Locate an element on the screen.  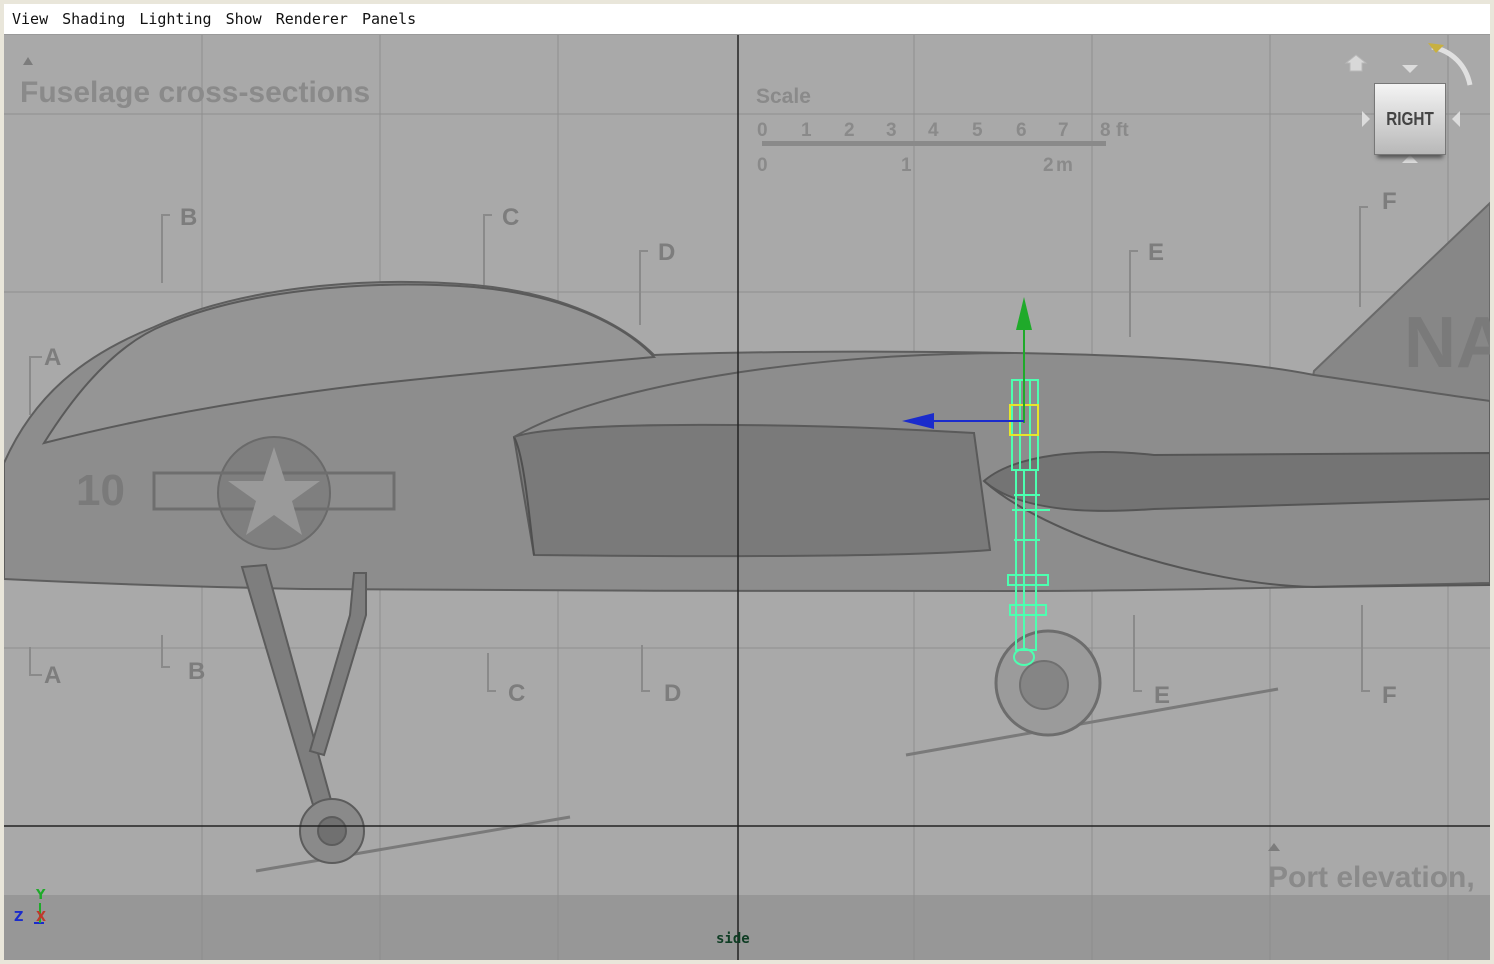
nose-gear is located at coordinates (303, 713).